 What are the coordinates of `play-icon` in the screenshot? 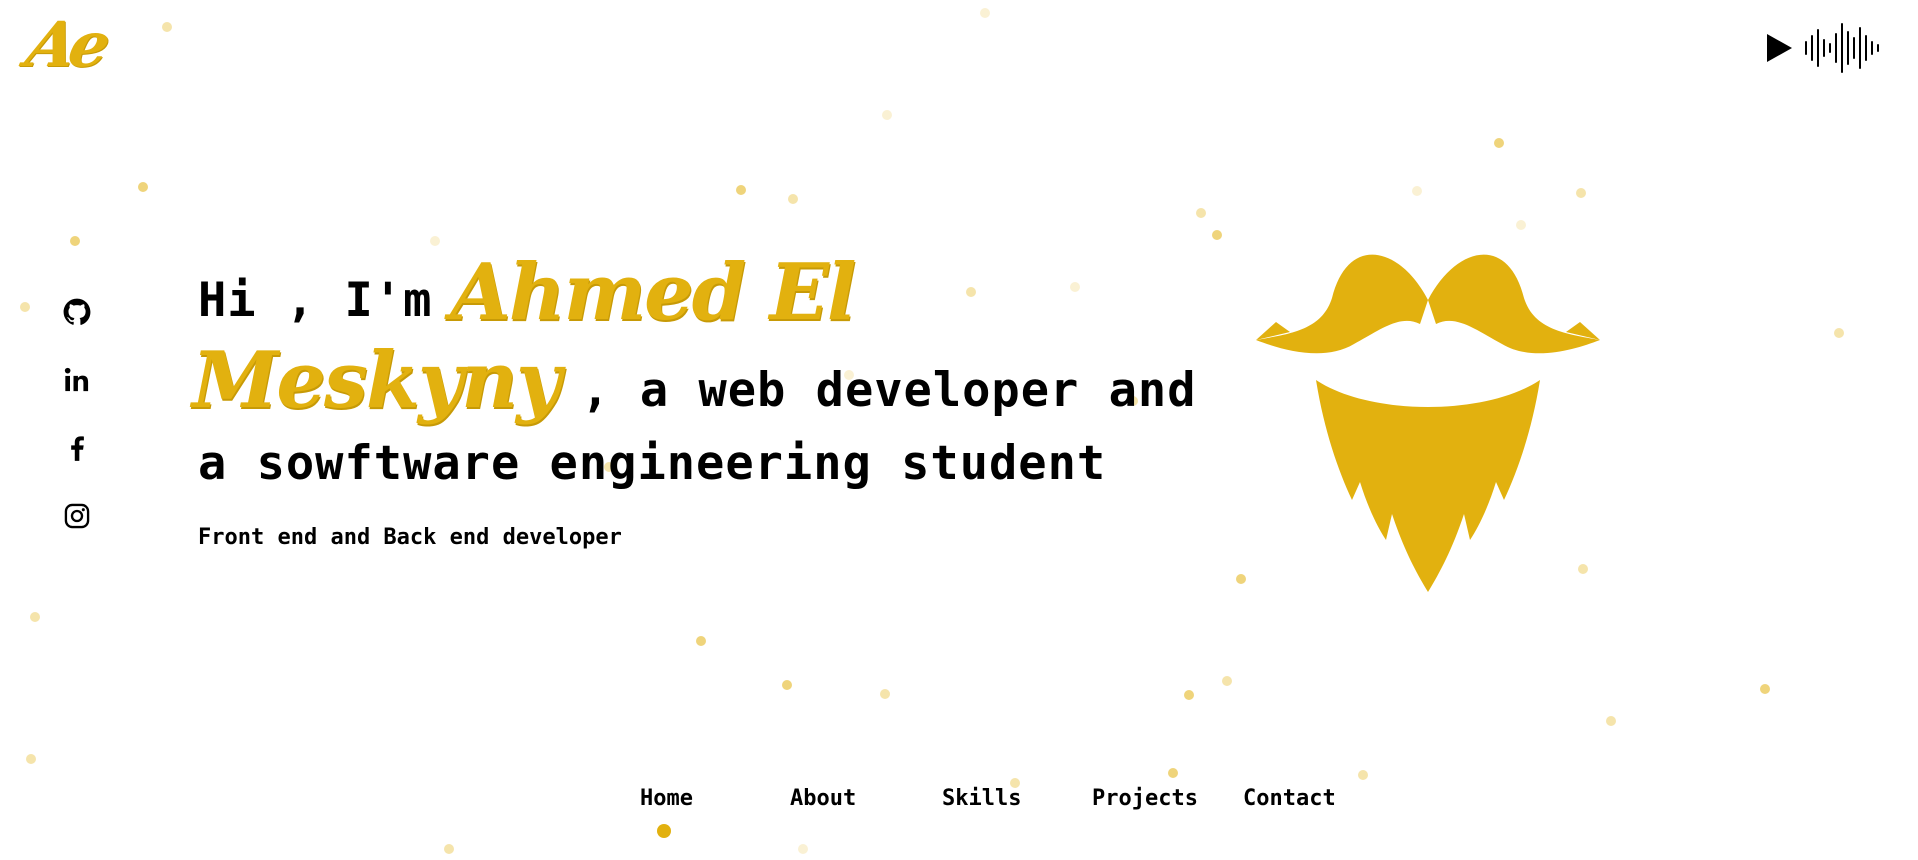 It's located at (1779, 48).